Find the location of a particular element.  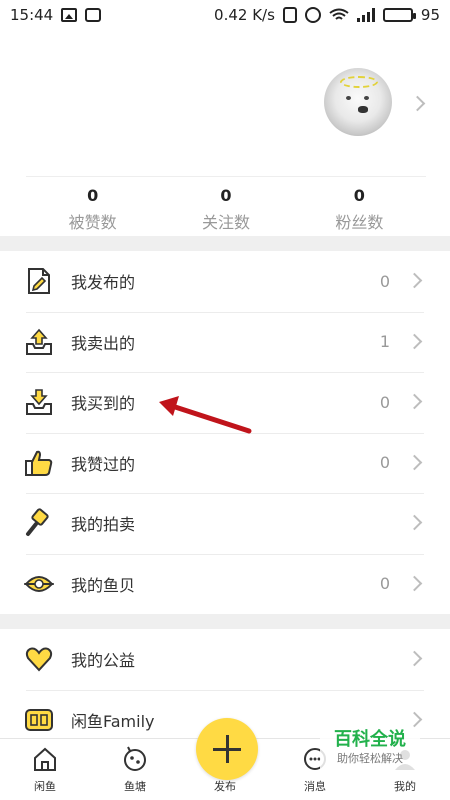

avatar is located at coordinates (358, 102).